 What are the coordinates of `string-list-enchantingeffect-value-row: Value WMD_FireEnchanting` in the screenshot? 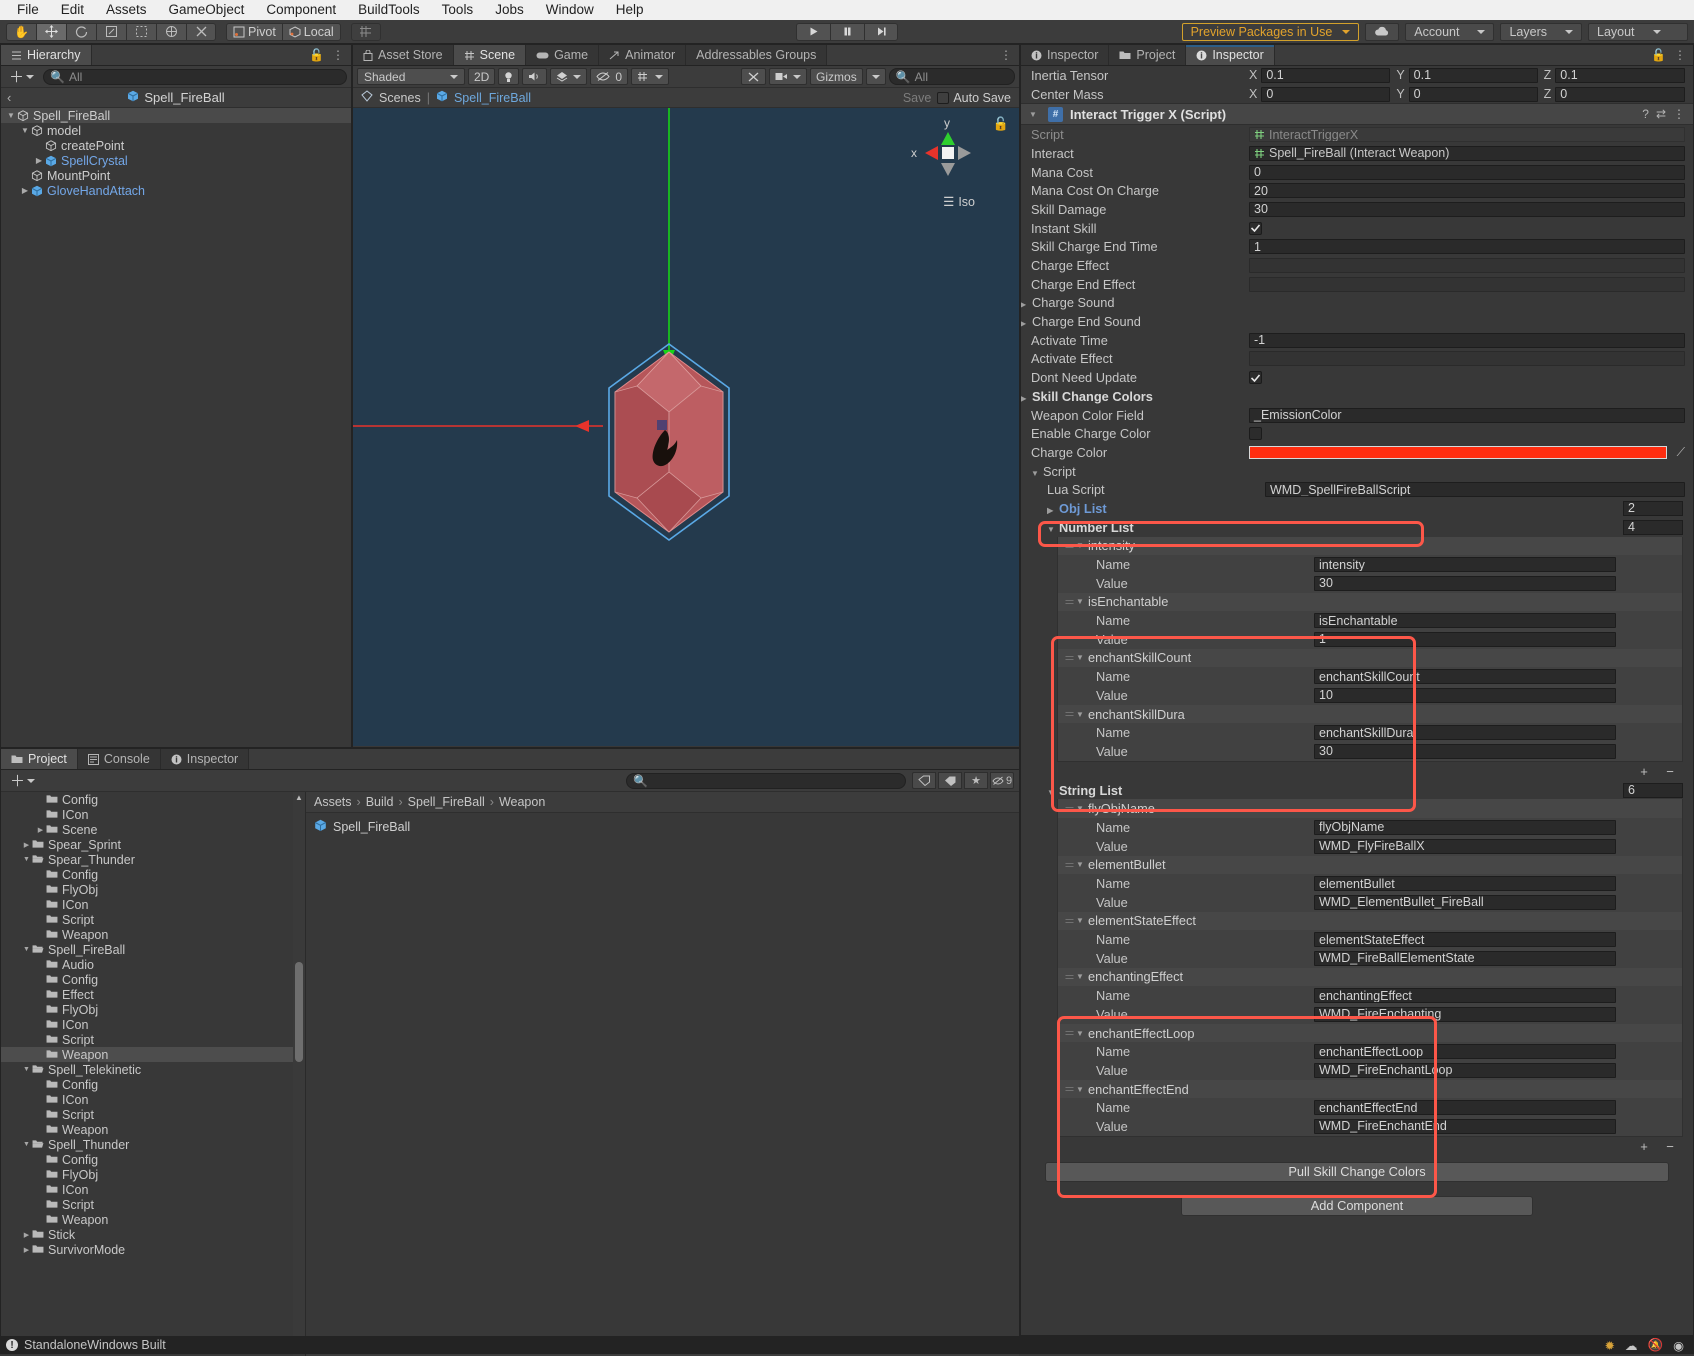 It's located at (1370, 1014).